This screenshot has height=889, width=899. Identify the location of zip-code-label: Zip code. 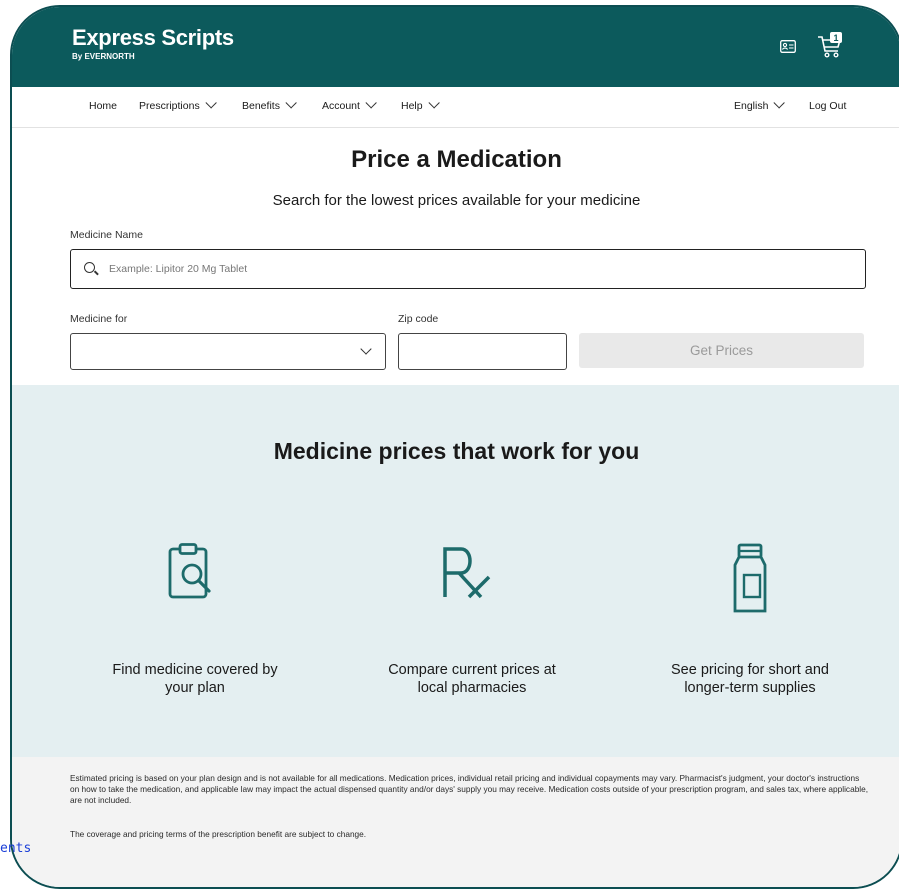
(418, 319).